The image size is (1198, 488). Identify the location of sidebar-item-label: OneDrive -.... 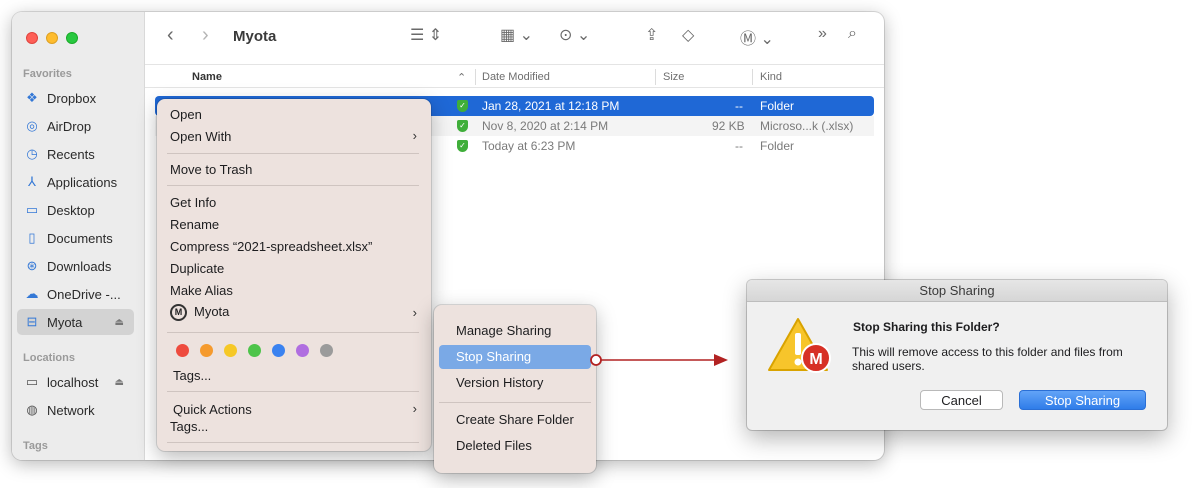
(84, 294).